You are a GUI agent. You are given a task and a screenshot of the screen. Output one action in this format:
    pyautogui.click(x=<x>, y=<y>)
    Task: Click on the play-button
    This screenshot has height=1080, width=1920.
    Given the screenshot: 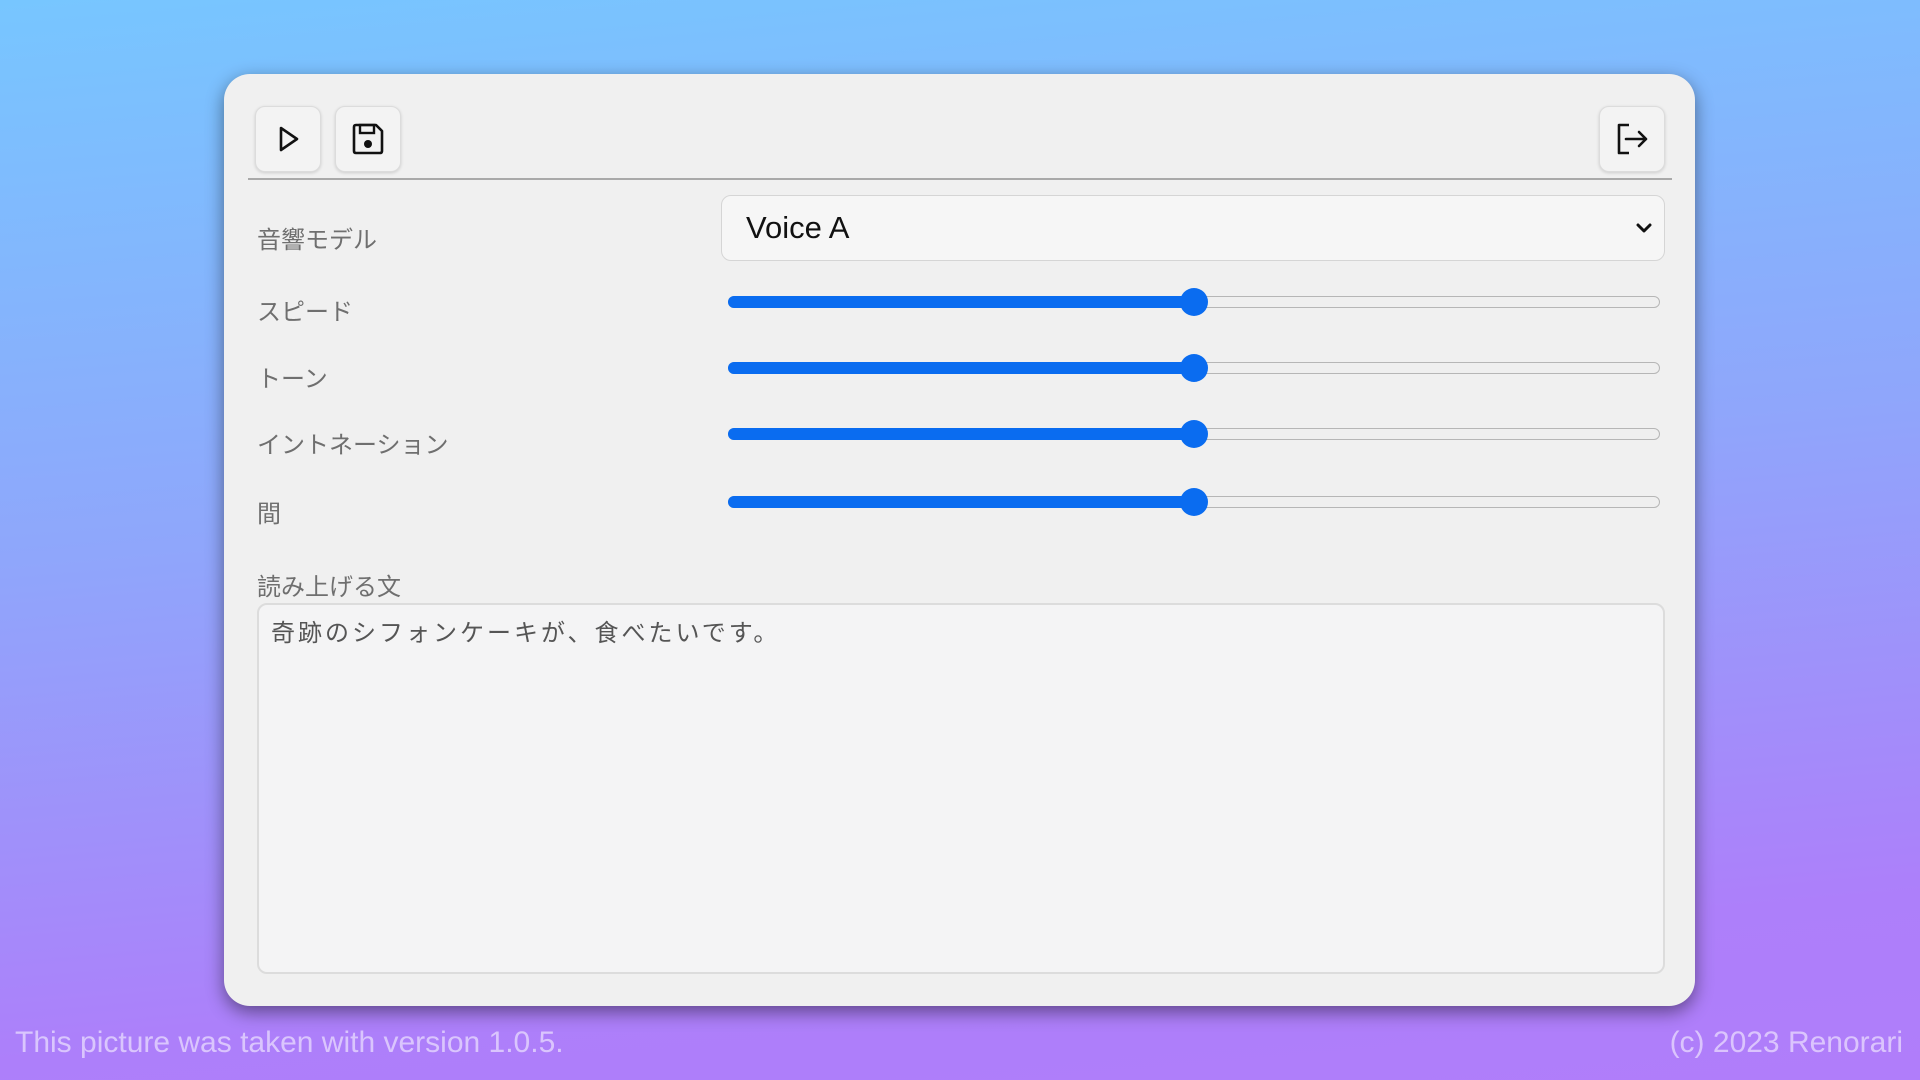 What is the action you would take?
    pyautogui.click(x=288, y=139)
    